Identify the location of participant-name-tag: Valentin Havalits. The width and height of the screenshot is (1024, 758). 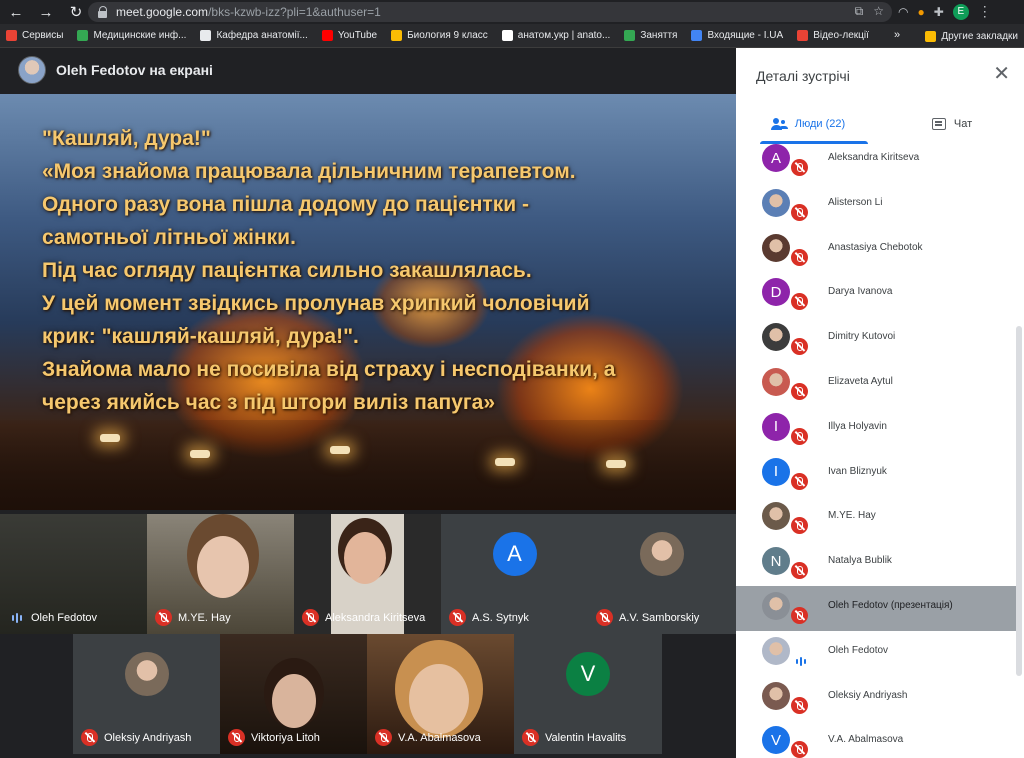
(574, 737).